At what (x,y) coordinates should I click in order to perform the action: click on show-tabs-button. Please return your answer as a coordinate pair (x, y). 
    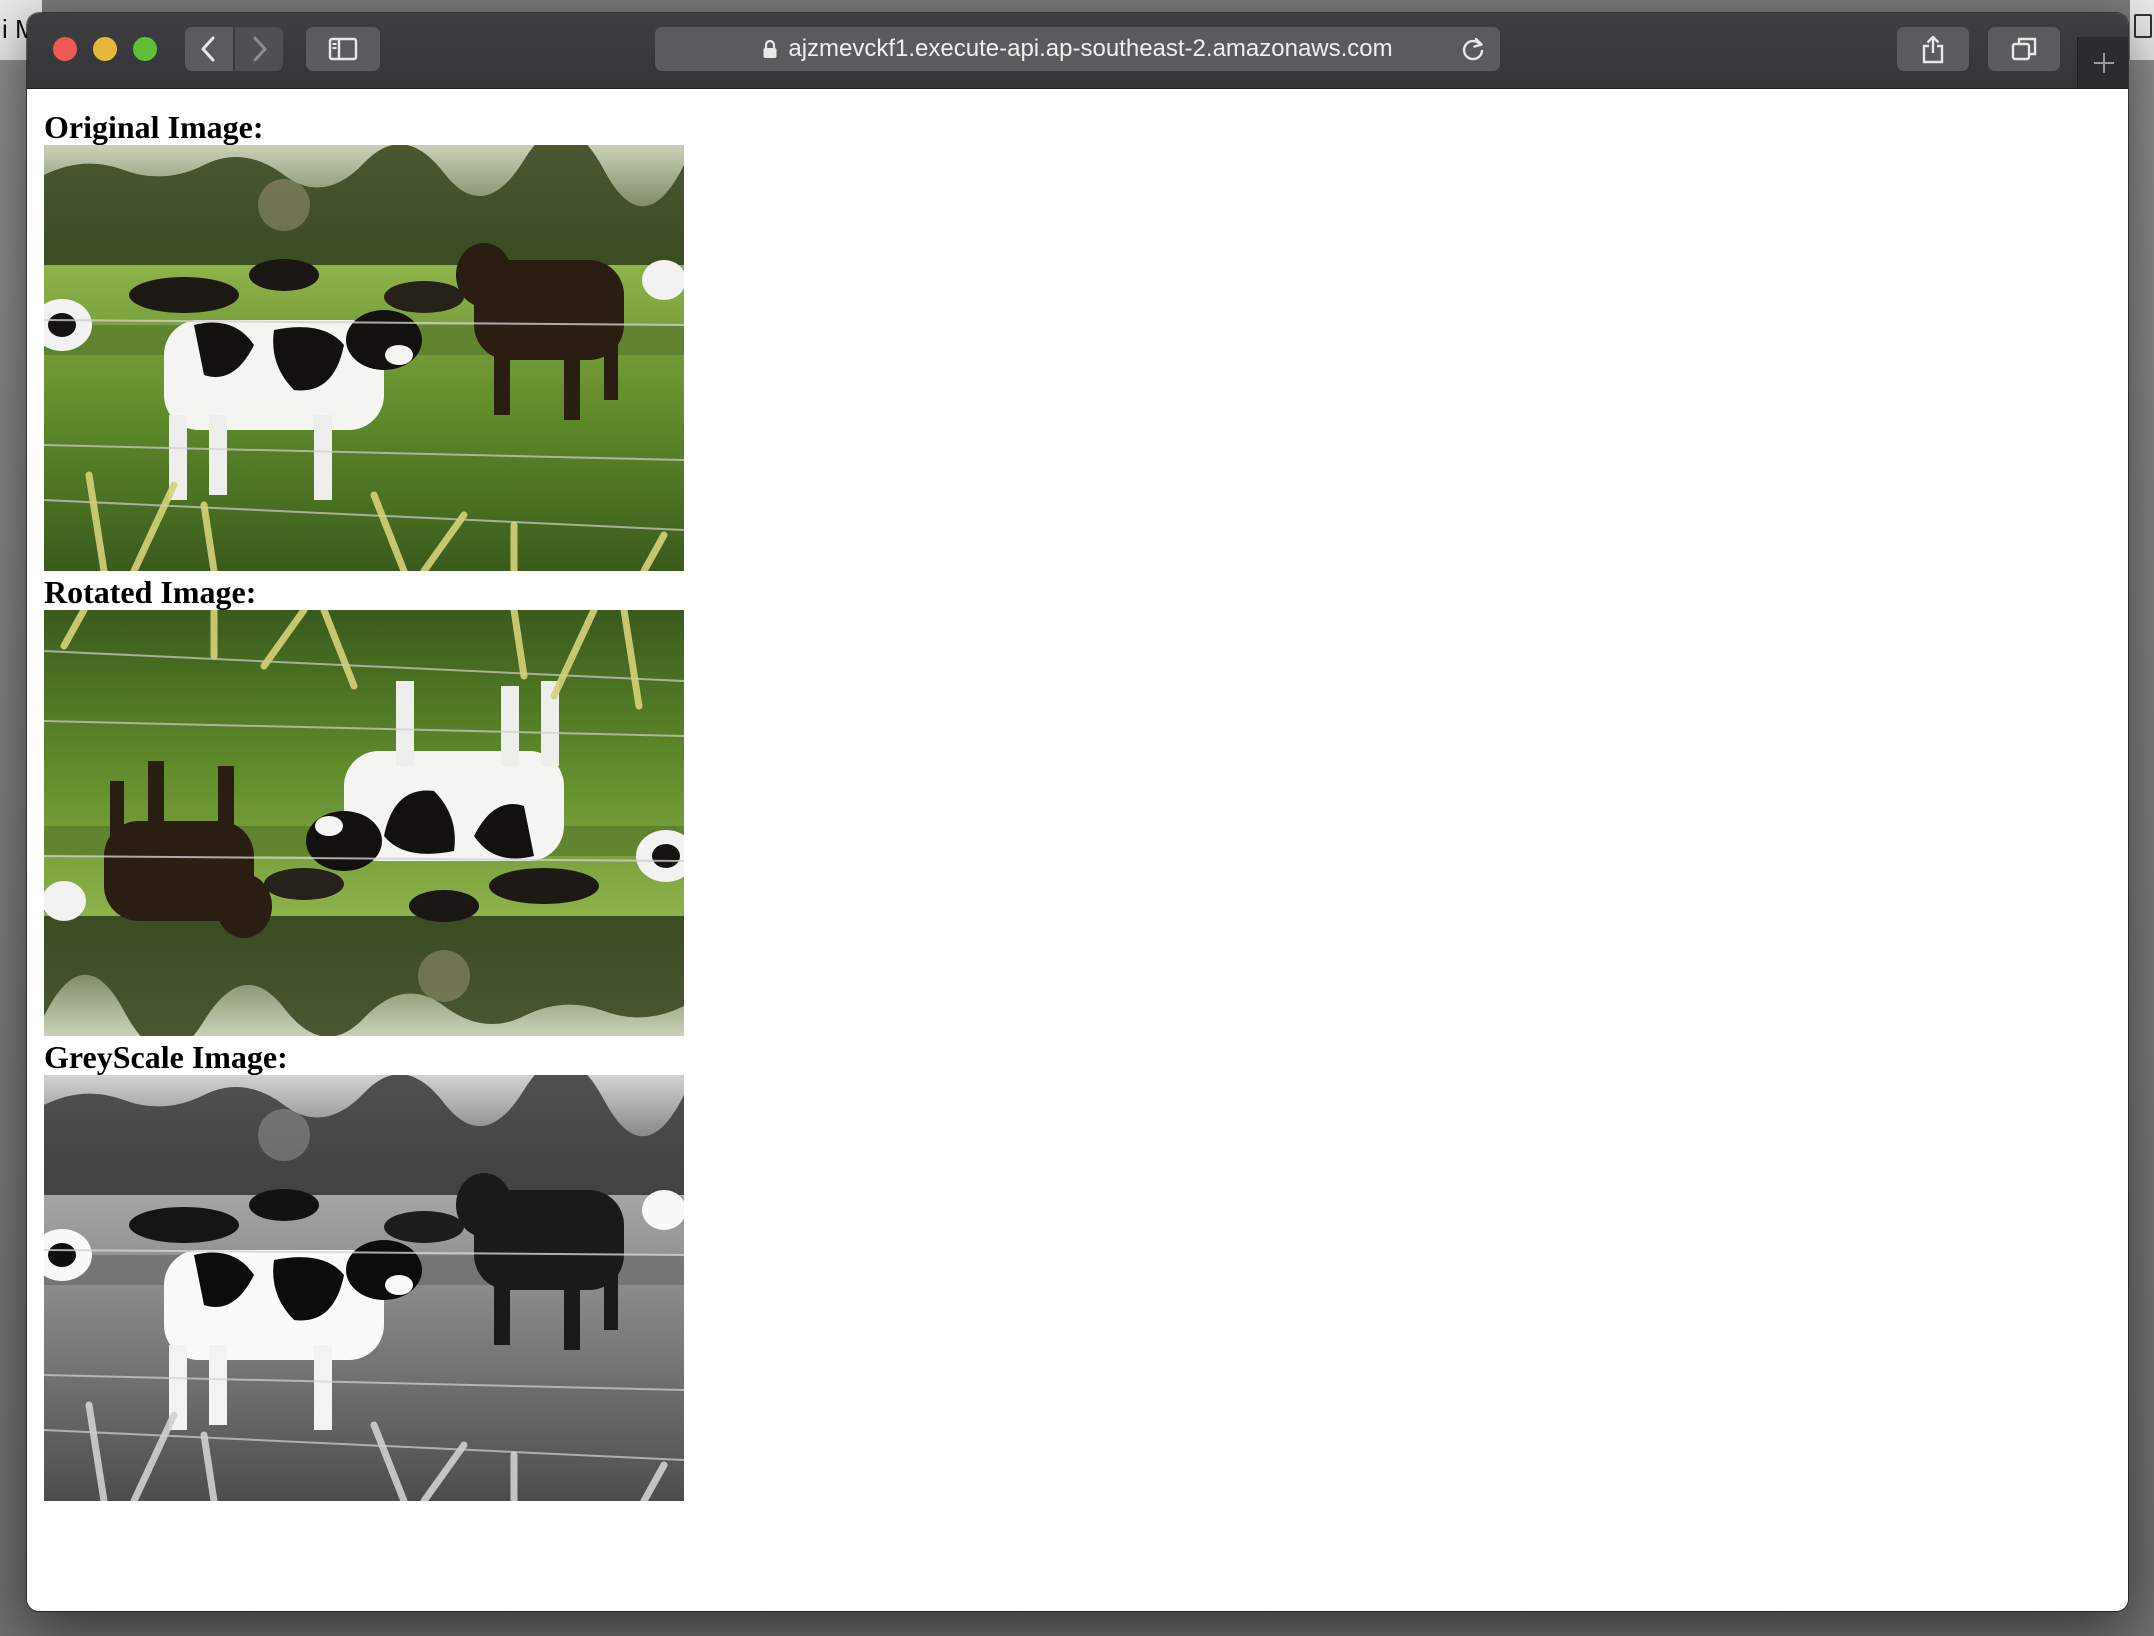
    Looking at the image, I should click on (2024, 49).